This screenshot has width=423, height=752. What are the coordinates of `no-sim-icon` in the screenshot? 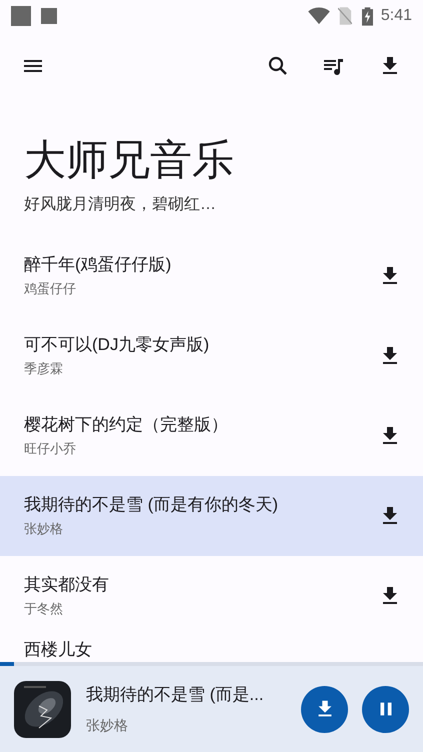 It's located at (345, 16).